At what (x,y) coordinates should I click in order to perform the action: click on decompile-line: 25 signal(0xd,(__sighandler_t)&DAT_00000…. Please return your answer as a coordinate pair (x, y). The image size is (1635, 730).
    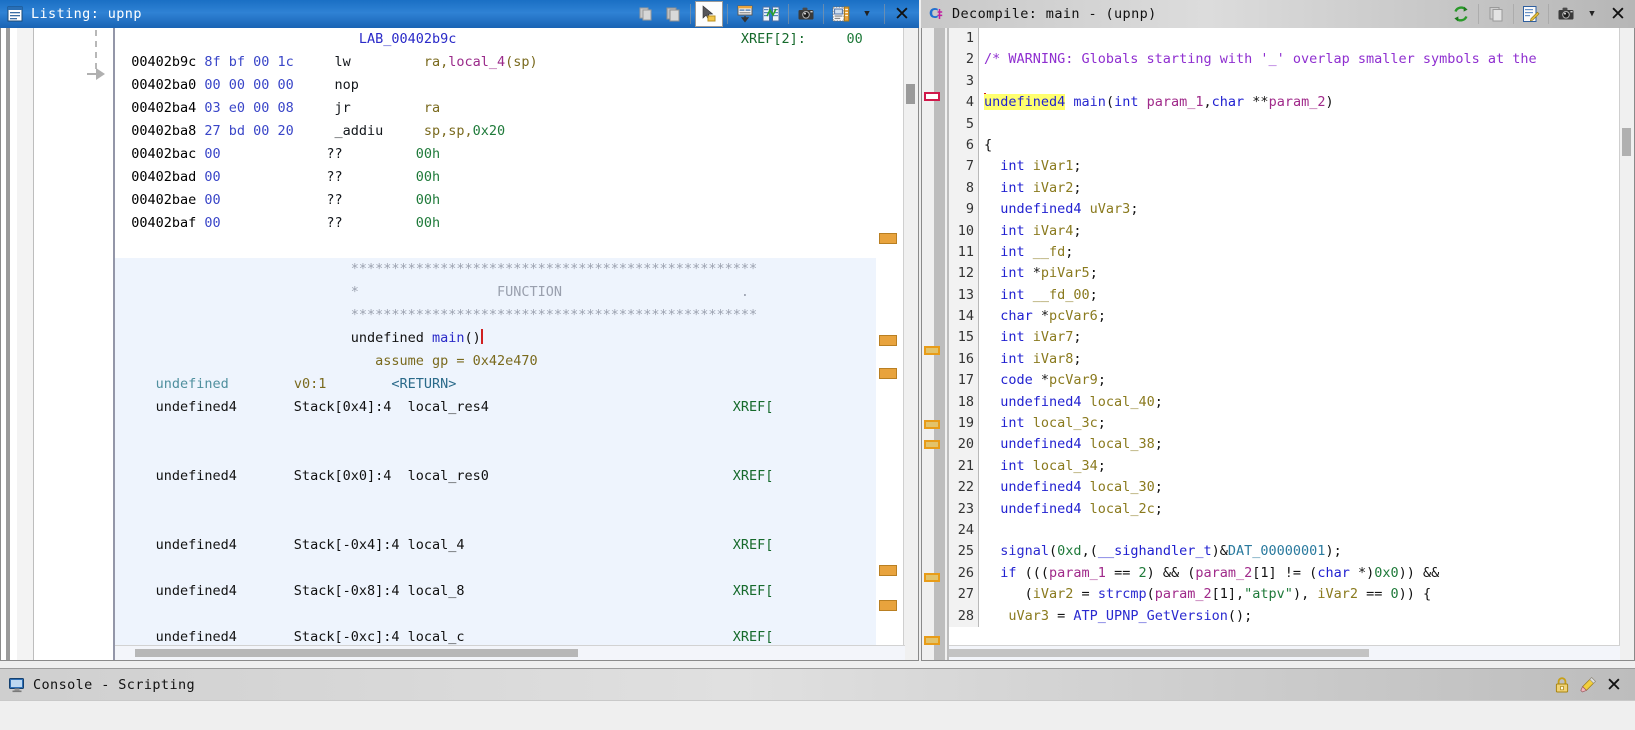
    Looking at the image, I should click on (1284, 552).